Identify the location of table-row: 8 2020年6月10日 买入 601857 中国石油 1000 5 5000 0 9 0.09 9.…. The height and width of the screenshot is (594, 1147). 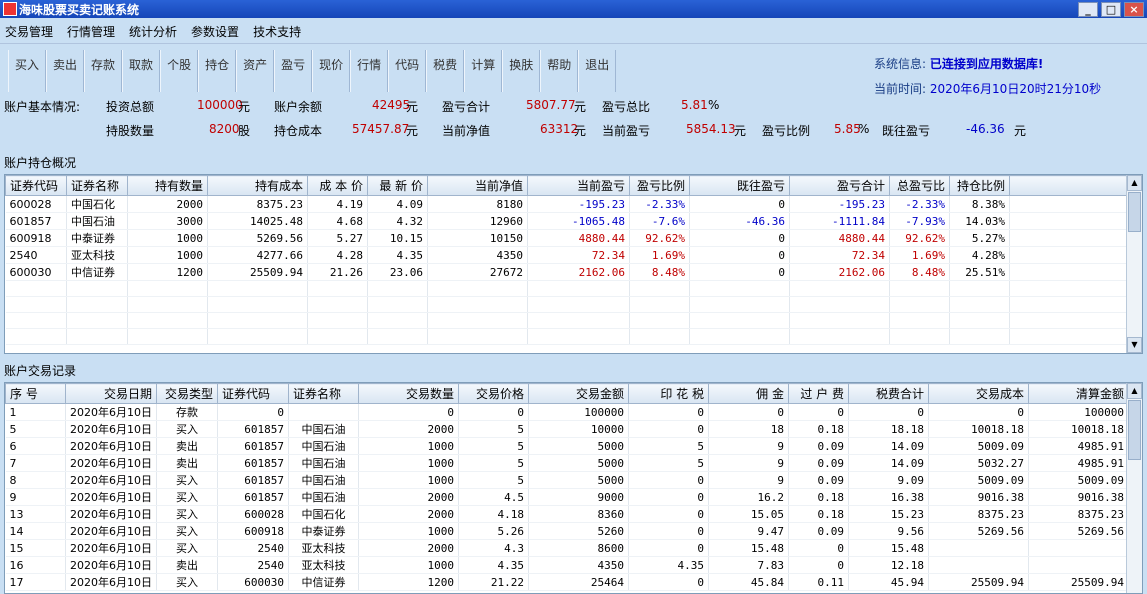
(567, 480).